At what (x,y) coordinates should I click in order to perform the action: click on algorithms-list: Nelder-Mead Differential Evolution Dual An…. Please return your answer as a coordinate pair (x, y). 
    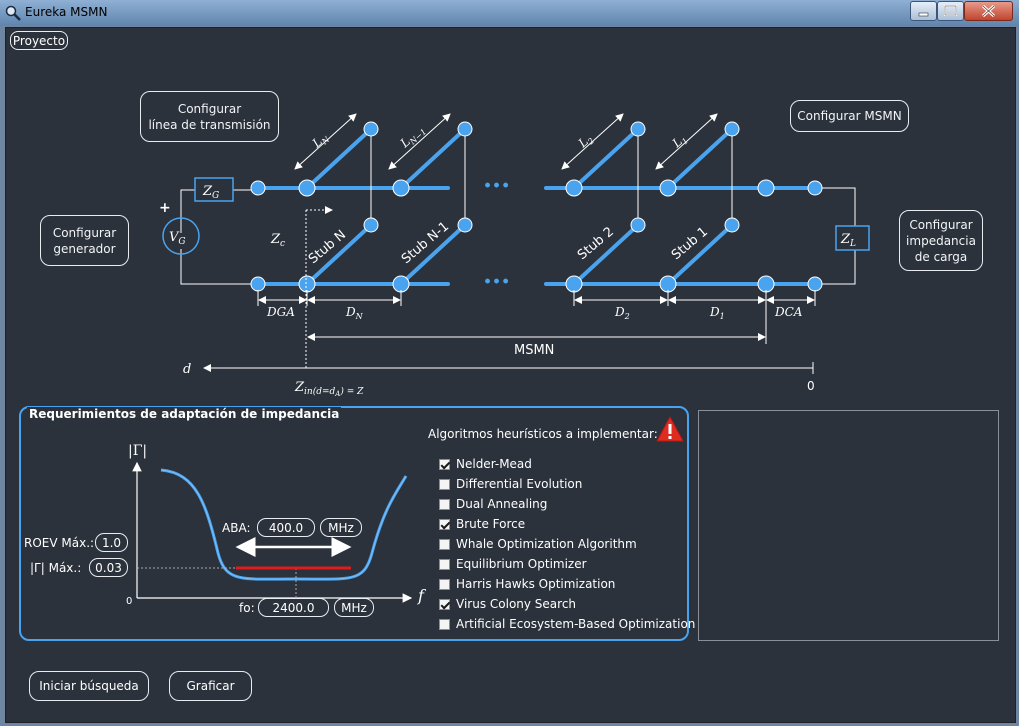
    Looking at the image, I should click on (567, 544).